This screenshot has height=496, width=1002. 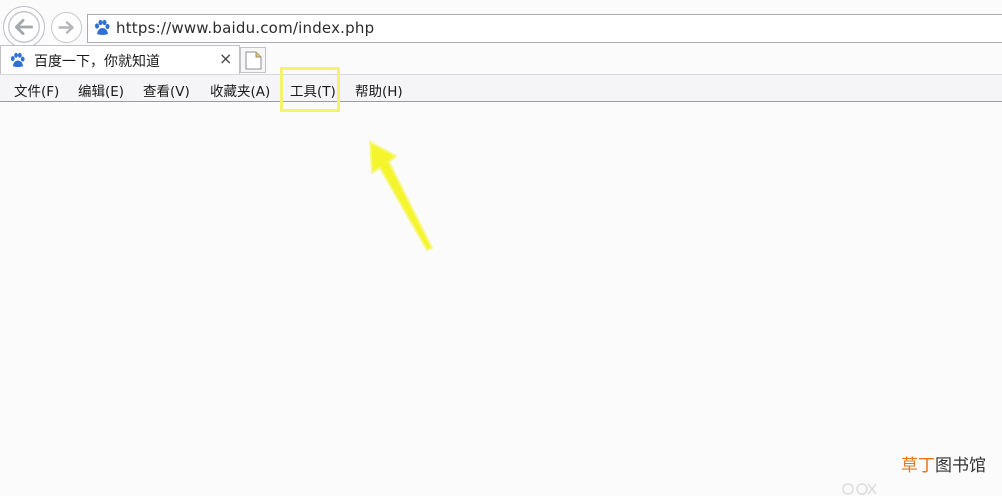 What do you see at coordinates (225, 58) in the screenshot?
I see `close-tab-icon: ×` at bounding box center [225, 58].